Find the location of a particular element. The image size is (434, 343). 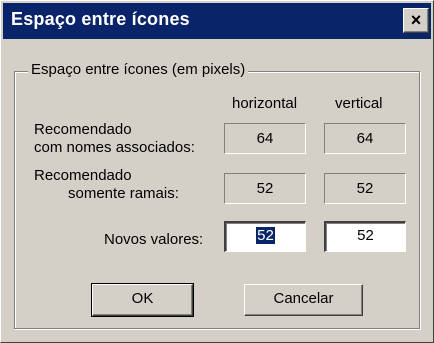

new-vertical-input: 52 is located at coordinates (365, 236).